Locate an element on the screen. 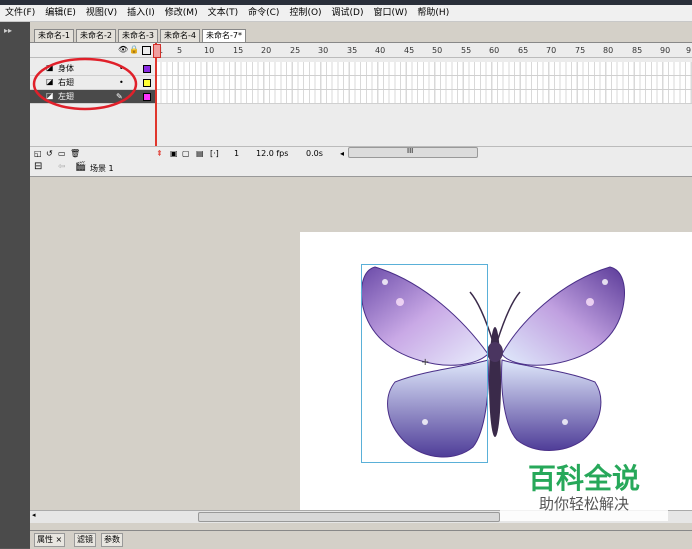 The width and height of the screenshot is (692, 549). frame-tick: 75 is located at coordinates (580, 50).